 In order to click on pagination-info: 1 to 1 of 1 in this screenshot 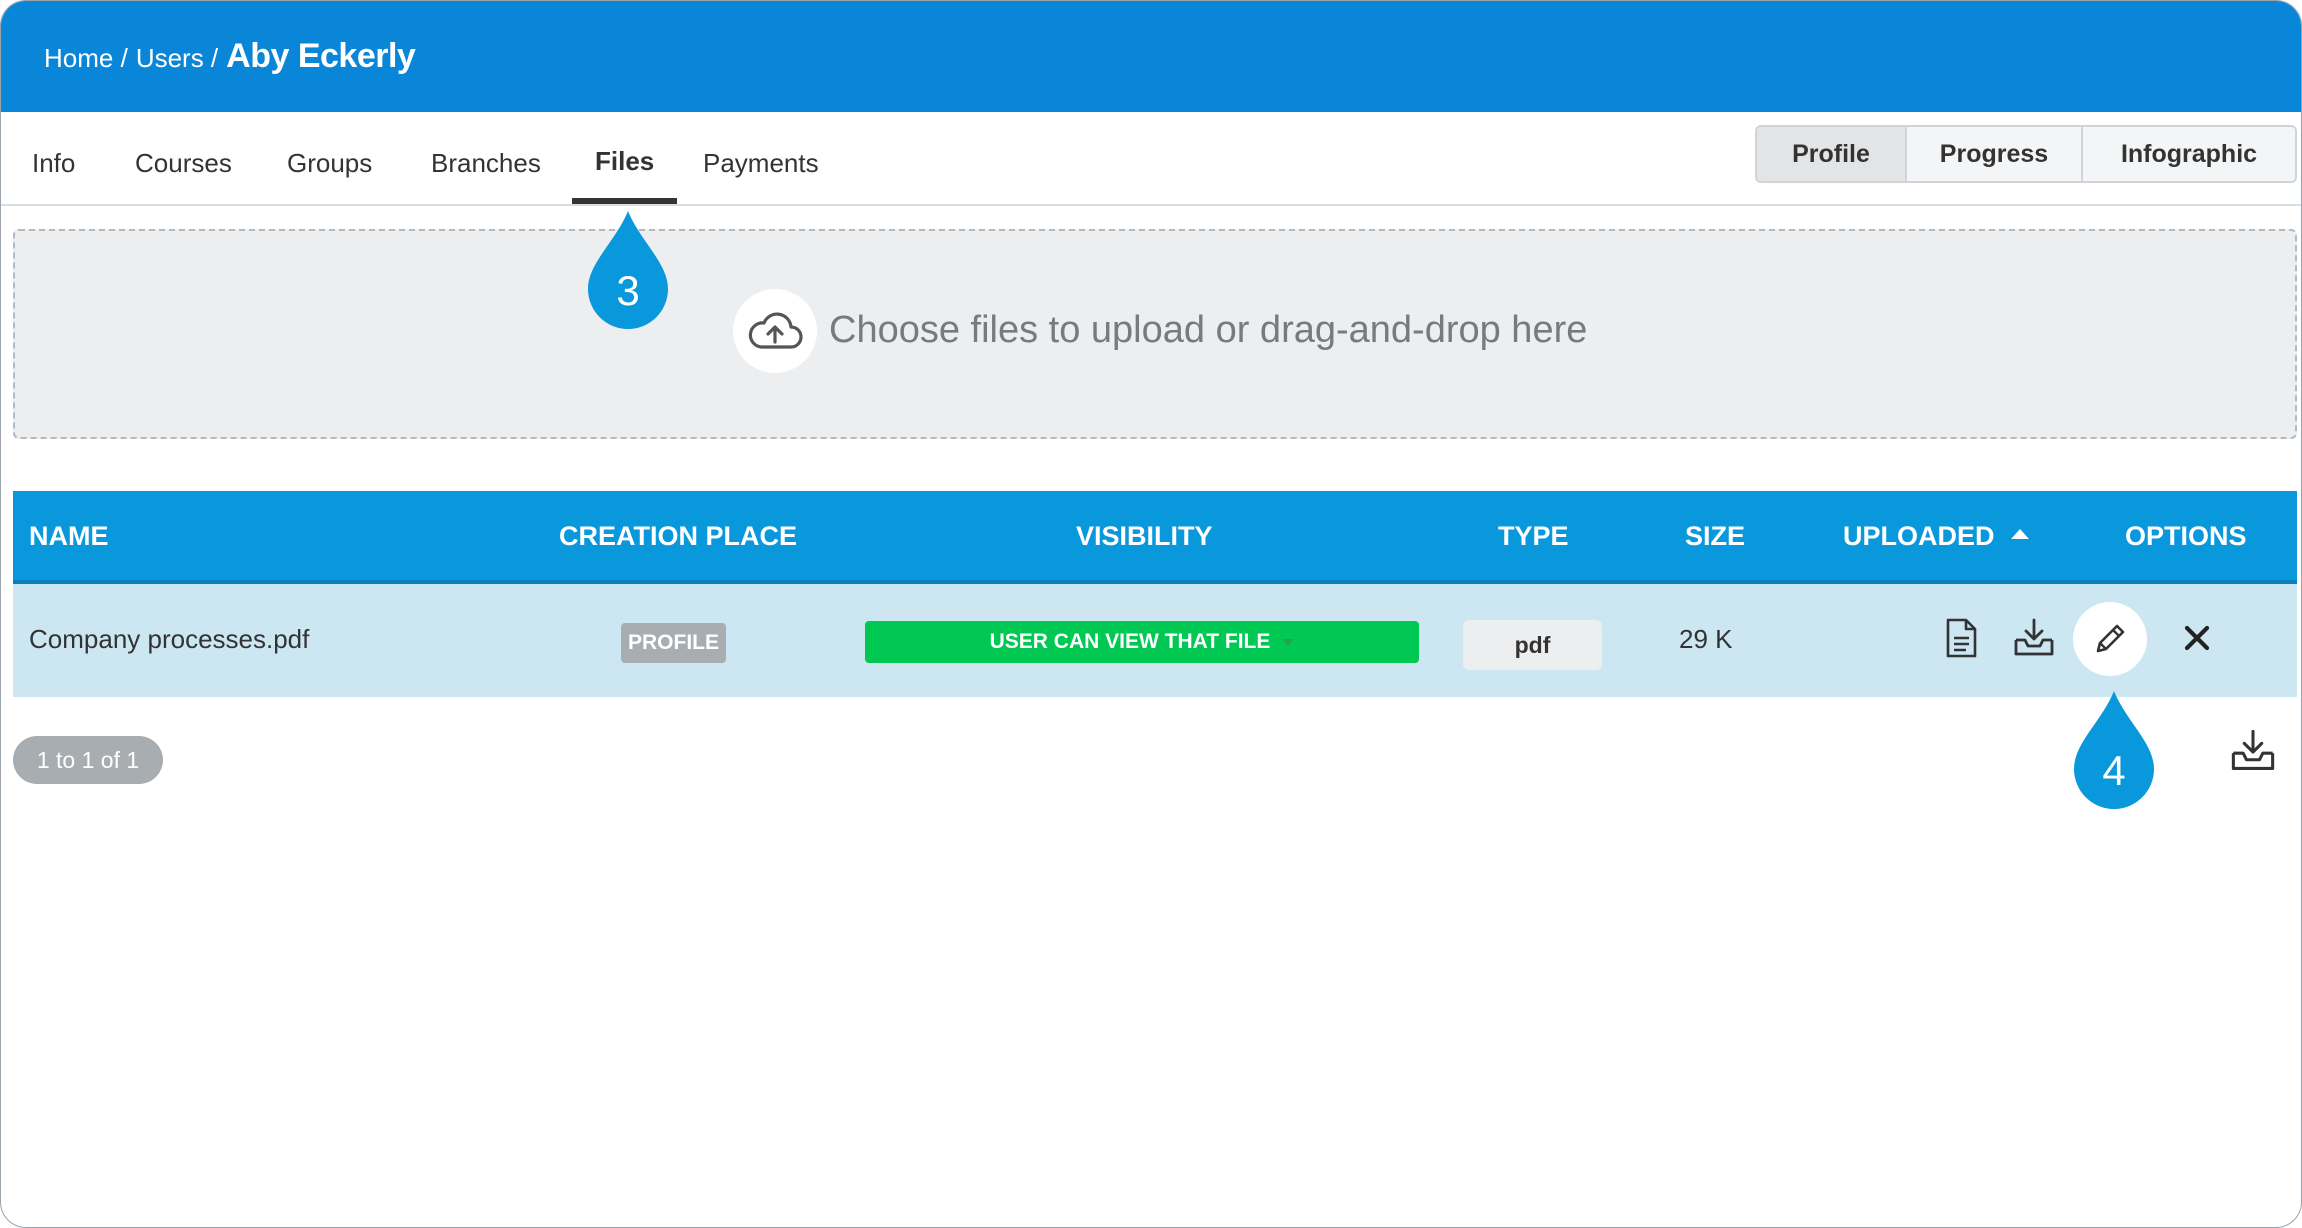, I will do `click(88, 760)`.